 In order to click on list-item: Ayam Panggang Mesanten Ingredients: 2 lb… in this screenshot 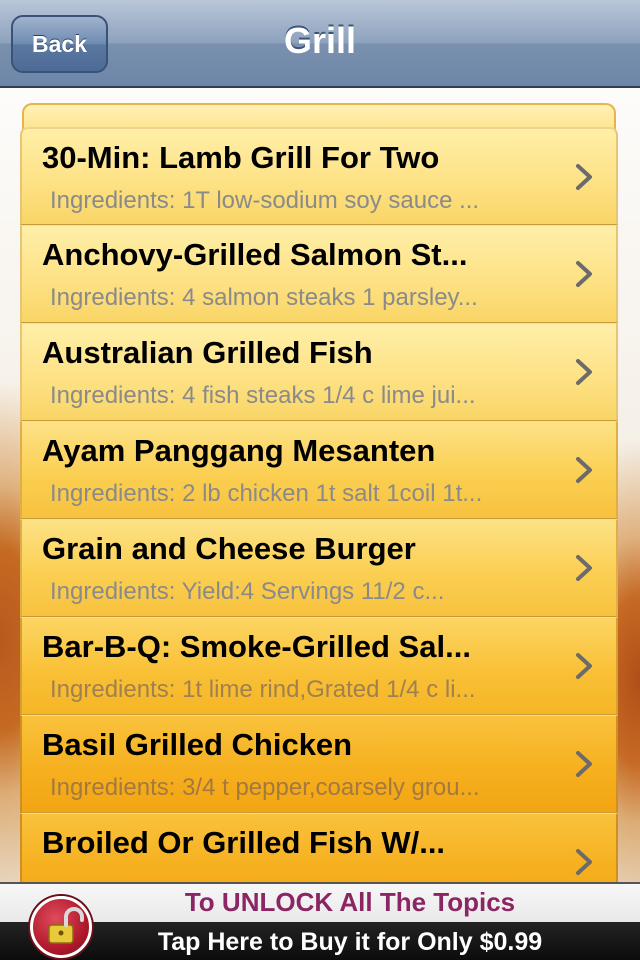, I will do `click(319, 470)`.